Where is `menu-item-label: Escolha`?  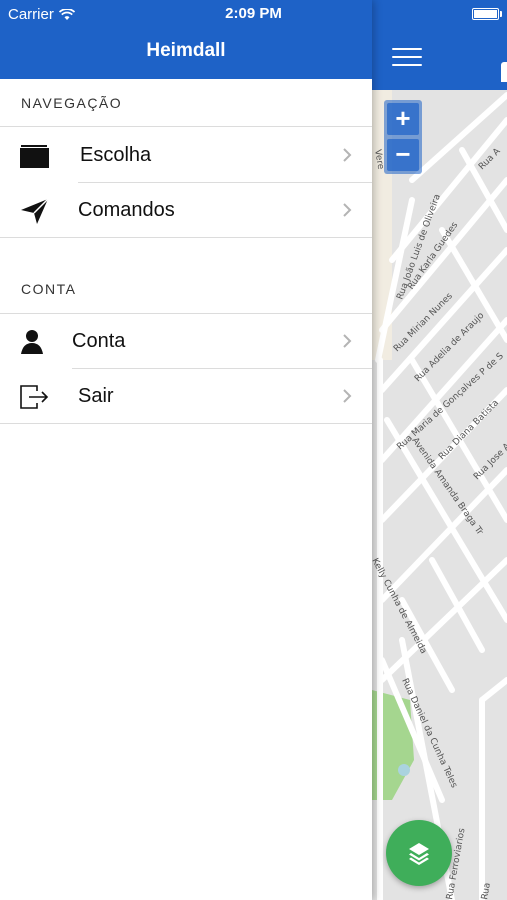
menu-item-label: Escolha is located at coordinates (116, 155).